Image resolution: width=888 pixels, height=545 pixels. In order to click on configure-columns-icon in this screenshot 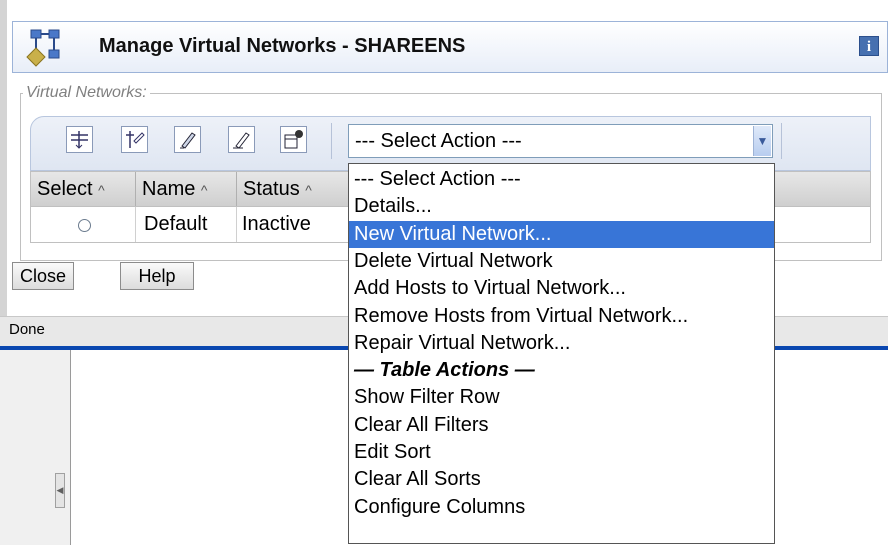, I will do `click(293, 139)`.